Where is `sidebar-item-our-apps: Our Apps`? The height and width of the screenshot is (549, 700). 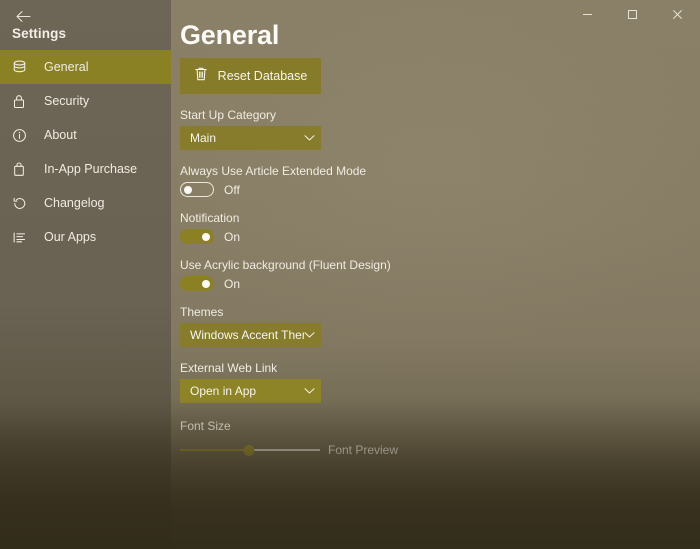 sidebar-item-our-apps: Our Apps is located at coordinates (85, 237).